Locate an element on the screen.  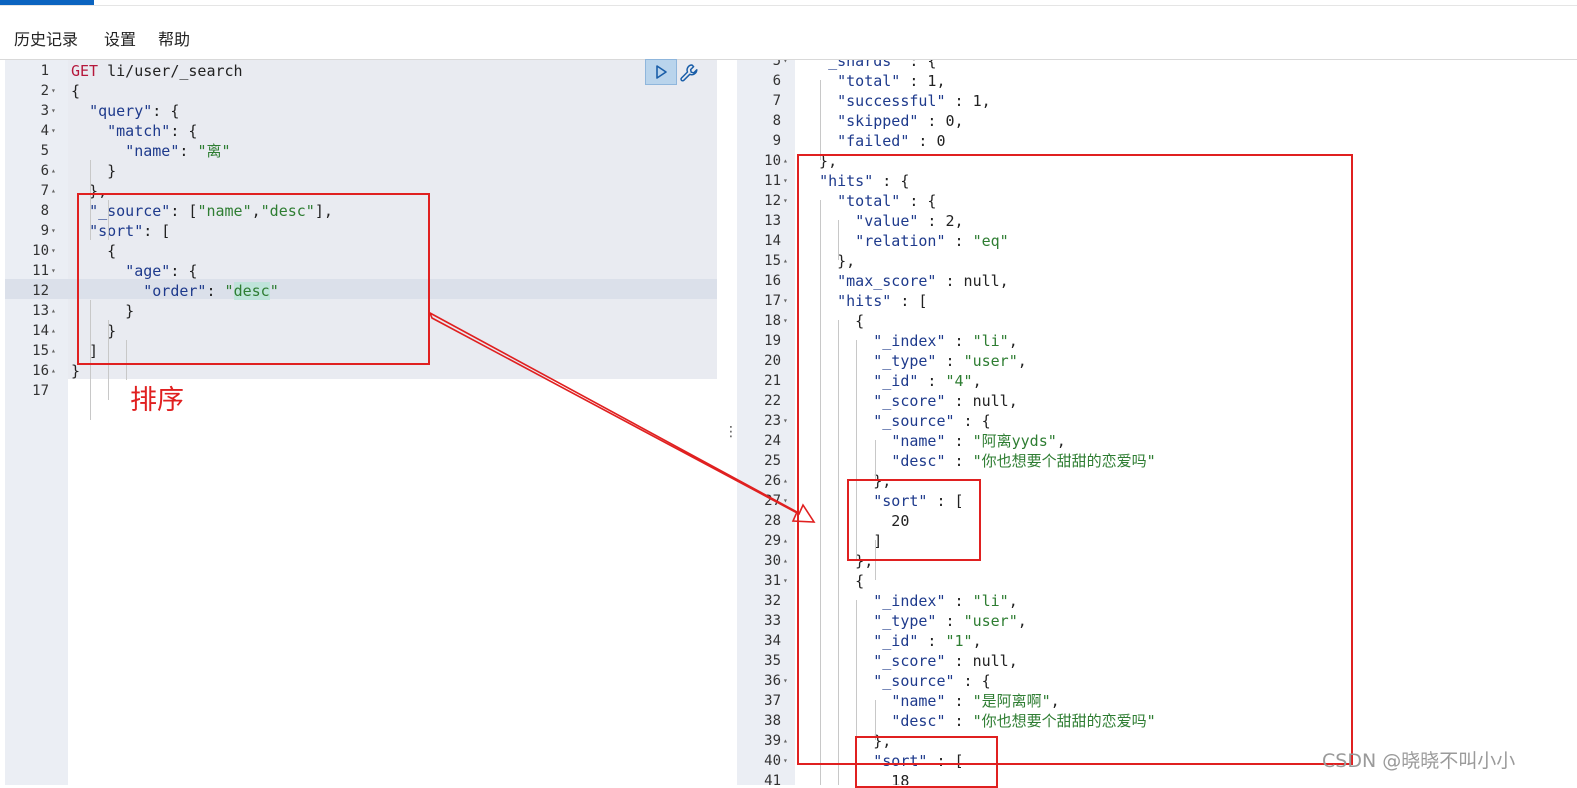
code-line: 6 ▴ } is located at coordinates (361, 171).